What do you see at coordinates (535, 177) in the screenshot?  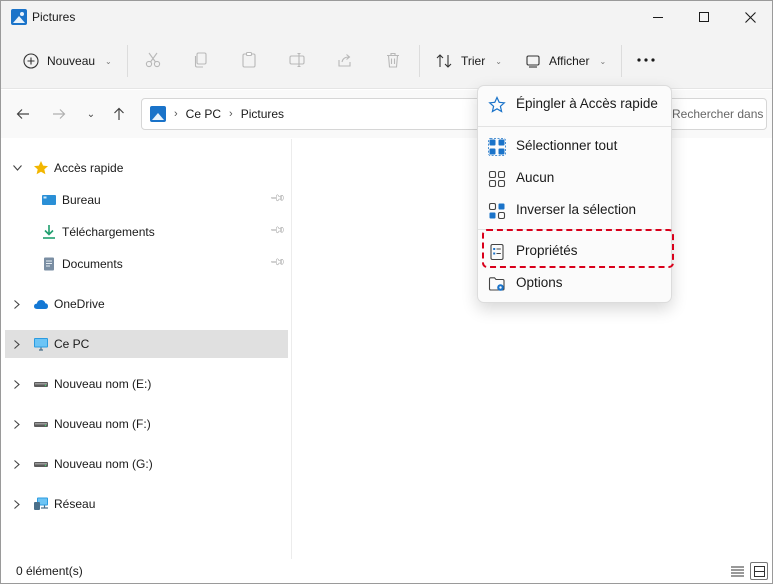 I see `menu-item-label: Aucun` at bounding box center [535, 177].